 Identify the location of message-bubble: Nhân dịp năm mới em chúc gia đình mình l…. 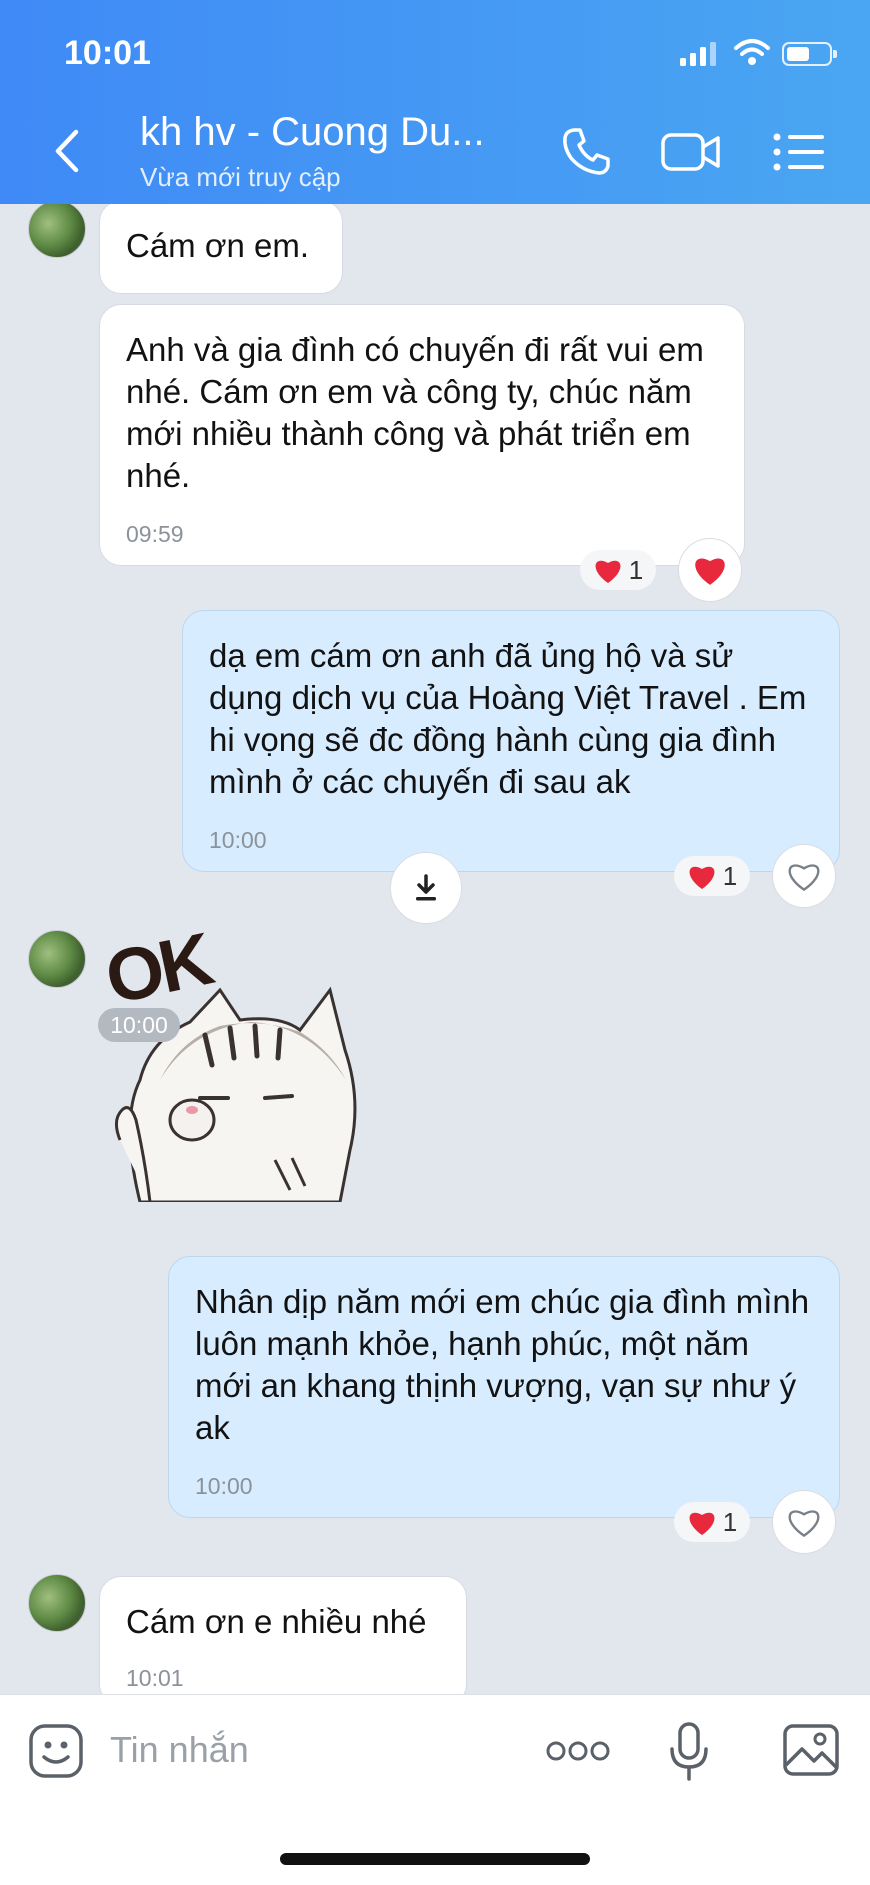
(504, 1387).